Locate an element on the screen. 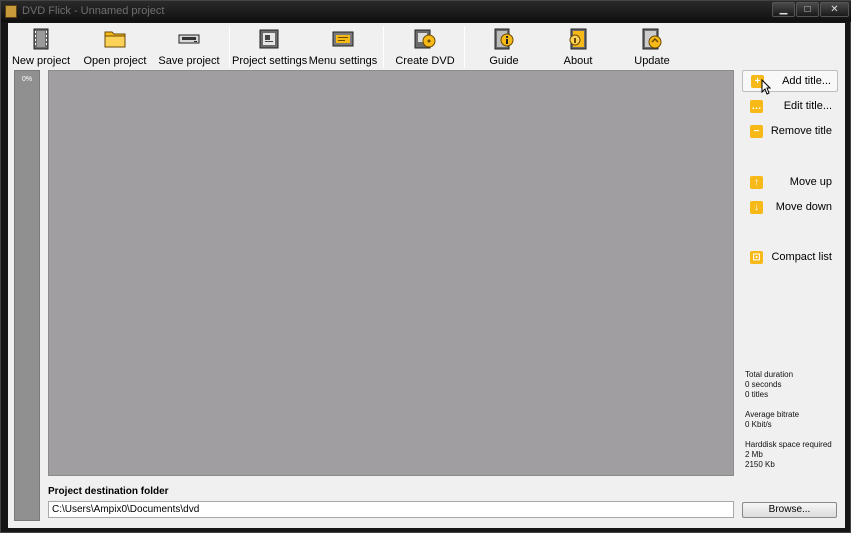 This screenshot has height=533, width=851. menu-settings-icon is located at coordinates (343, 39).